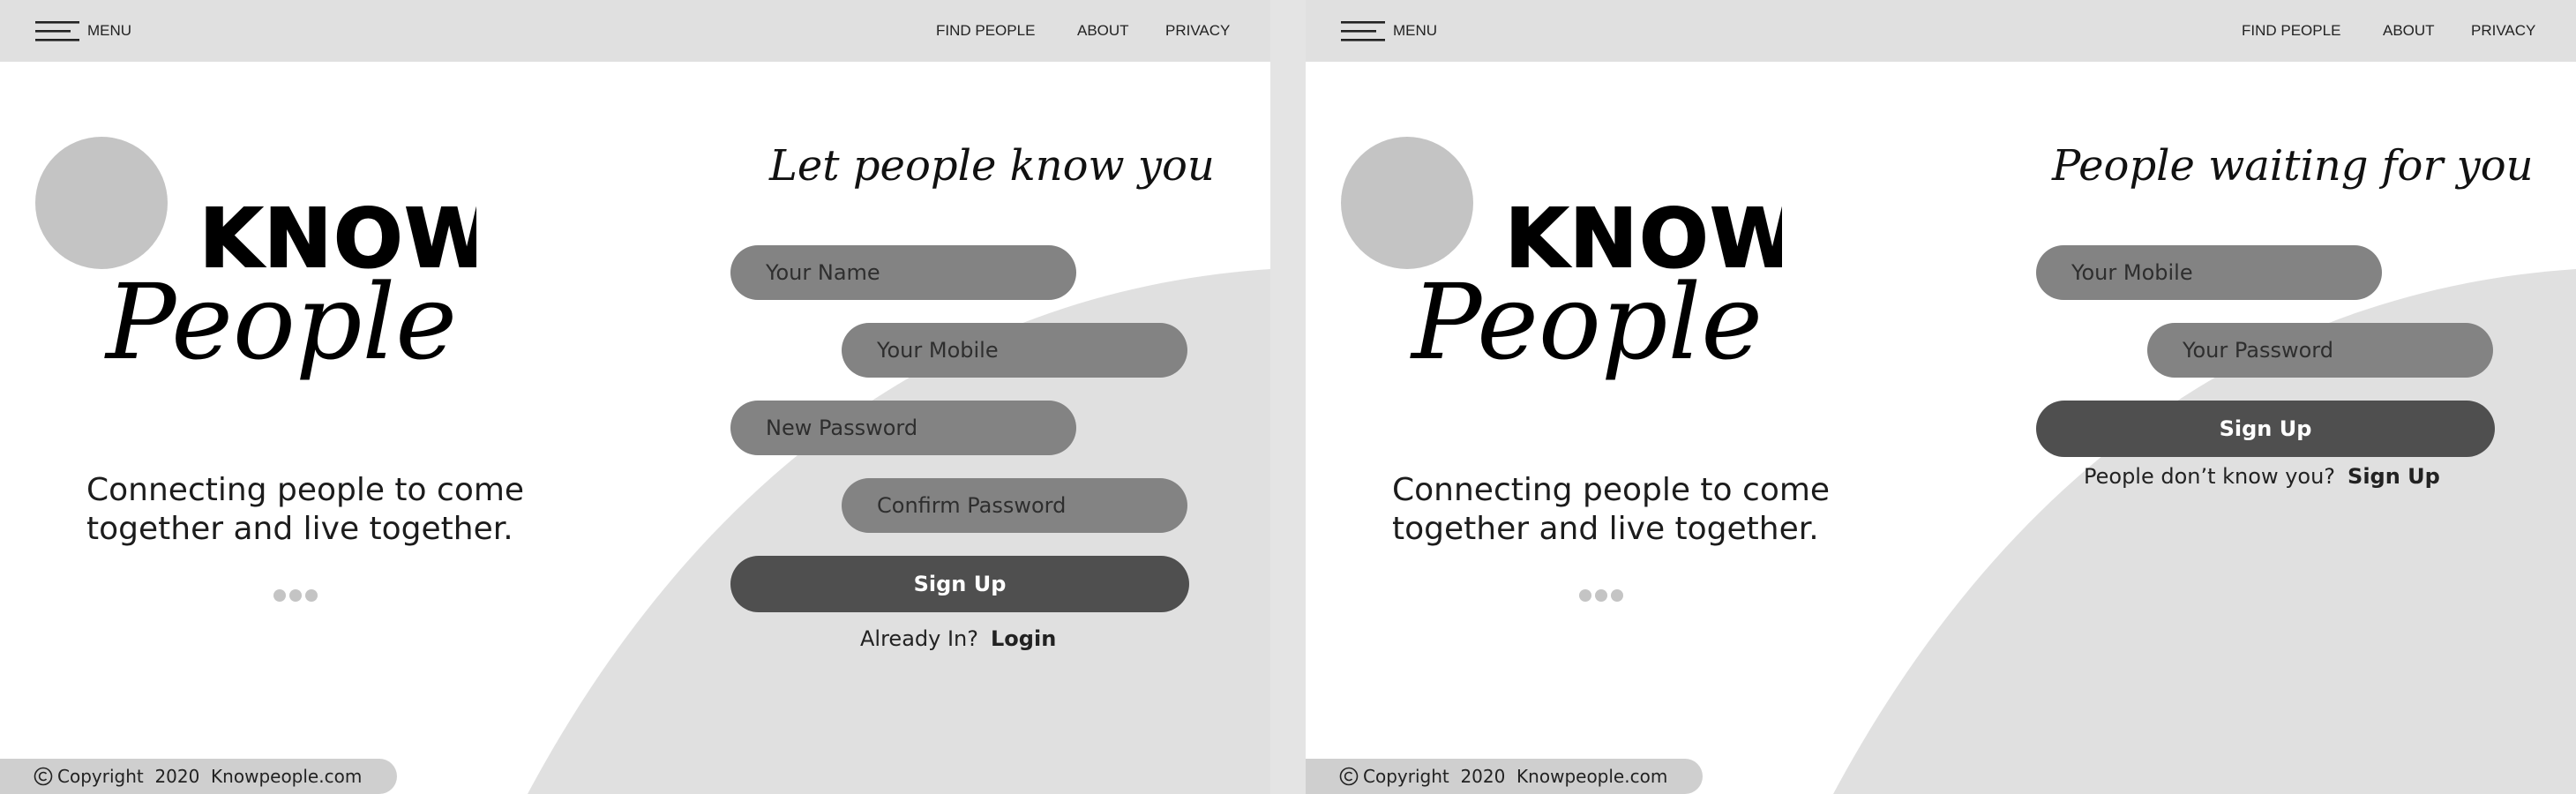 This screenshot has height=794, width=2576. Describe the element at coordinates (2394, 476) in the screenshot. I see `signup-link: Sign Up` at that location.